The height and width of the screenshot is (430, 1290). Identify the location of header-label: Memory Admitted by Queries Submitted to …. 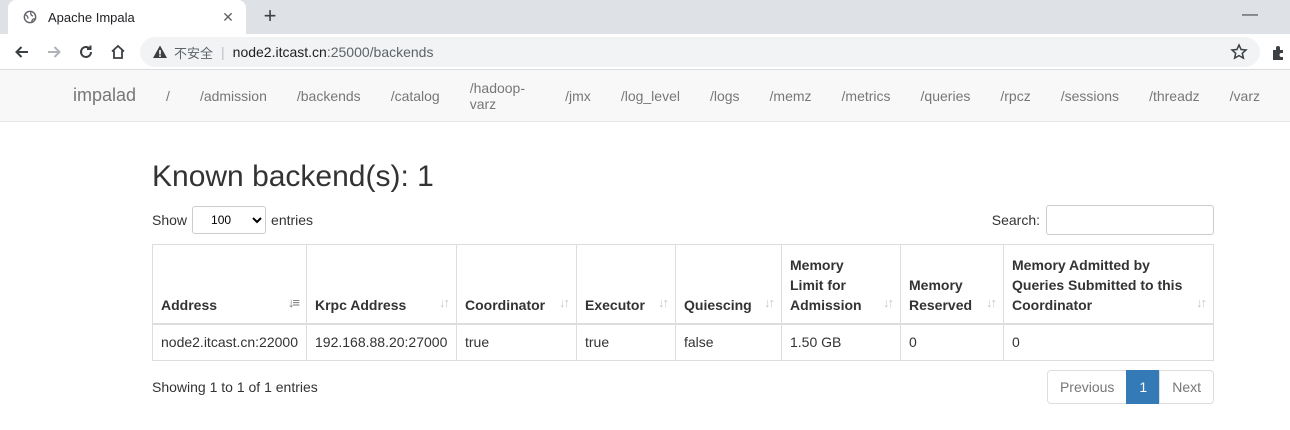
(1097, 284).